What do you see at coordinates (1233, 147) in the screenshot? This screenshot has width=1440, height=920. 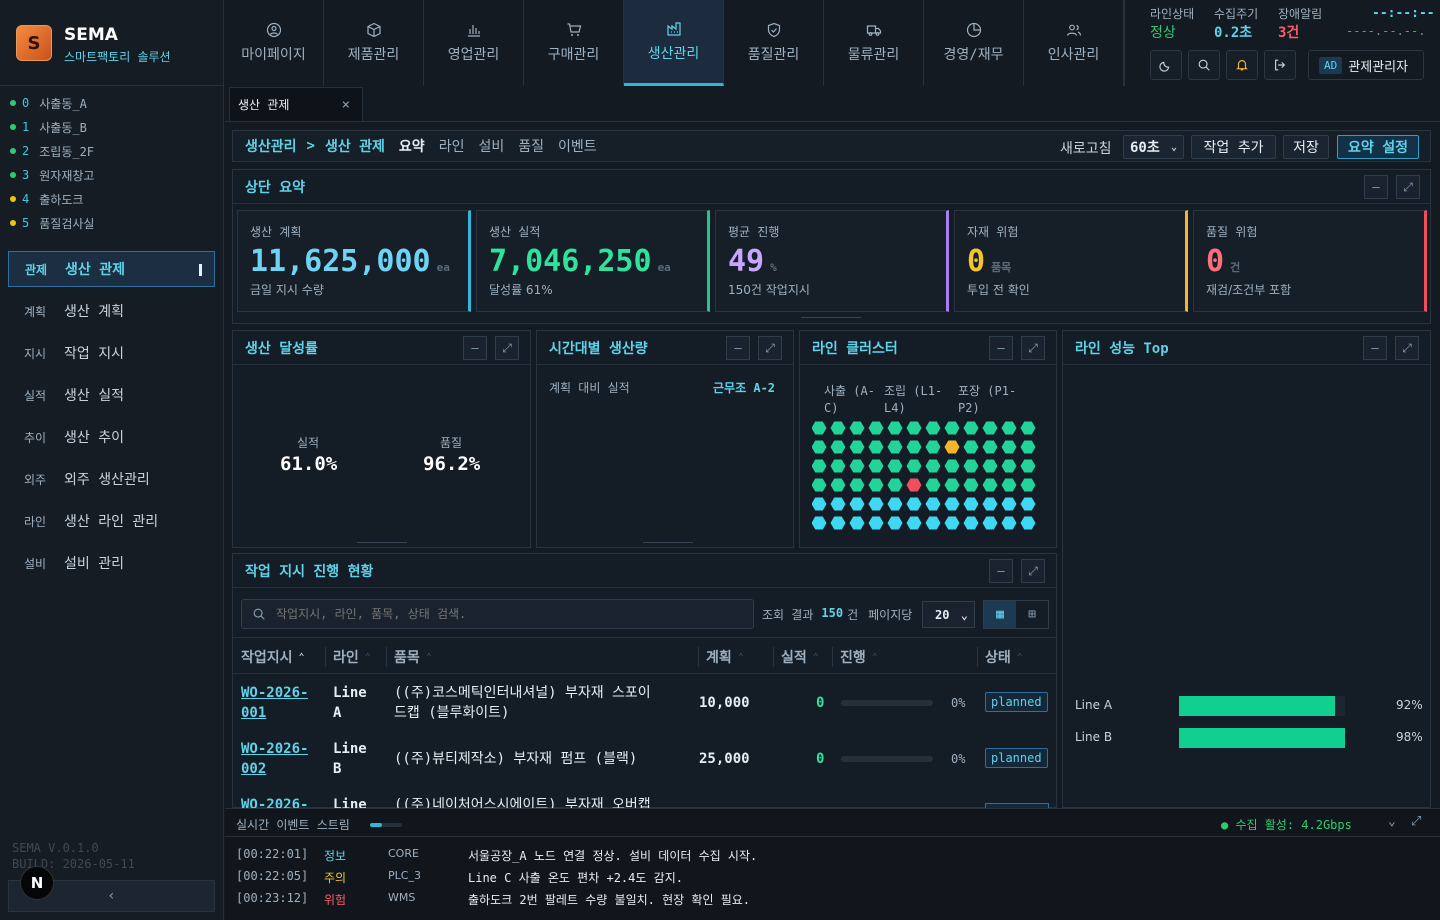 I see `add-task-button: 작업 추가` at bounding box center [1233, 147].